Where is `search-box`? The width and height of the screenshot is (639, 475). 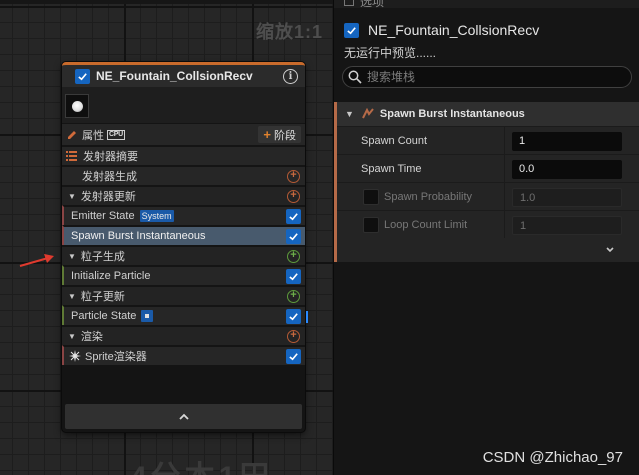 search-box is located at coordinates (487, 77).